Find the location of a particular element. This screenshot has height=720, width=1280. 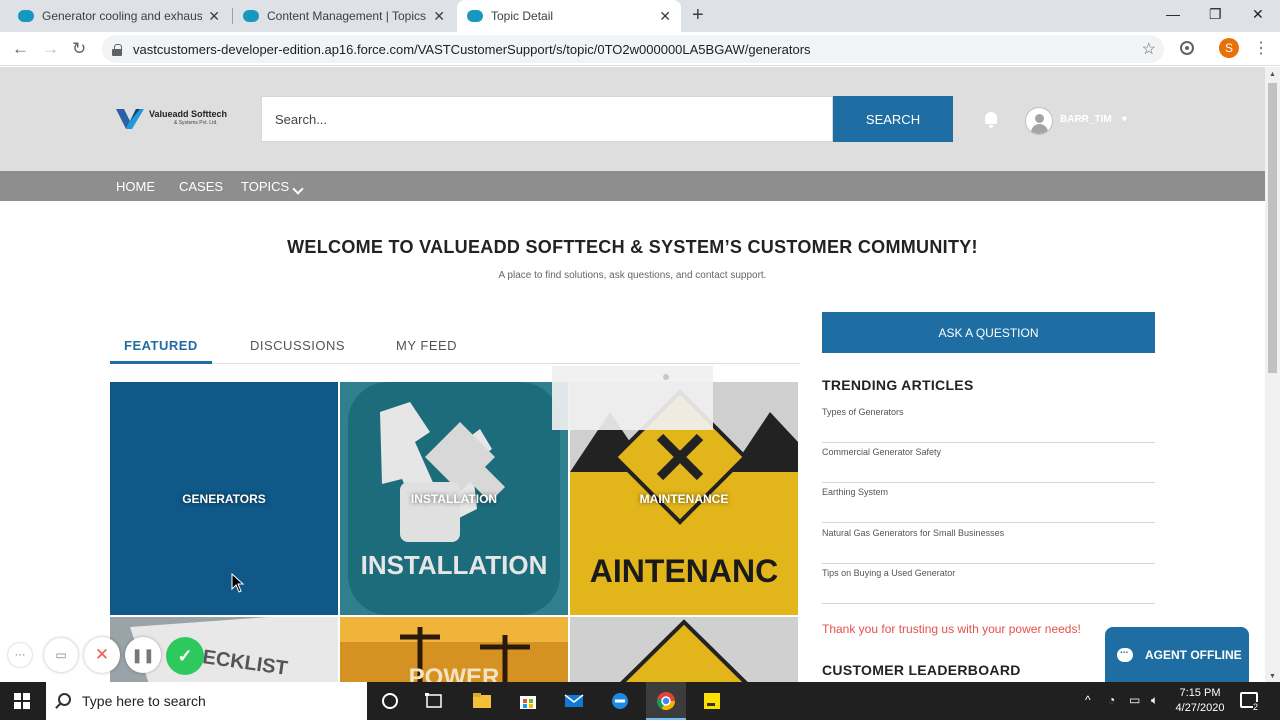

bell-icon is located at coordinates (991, 120).